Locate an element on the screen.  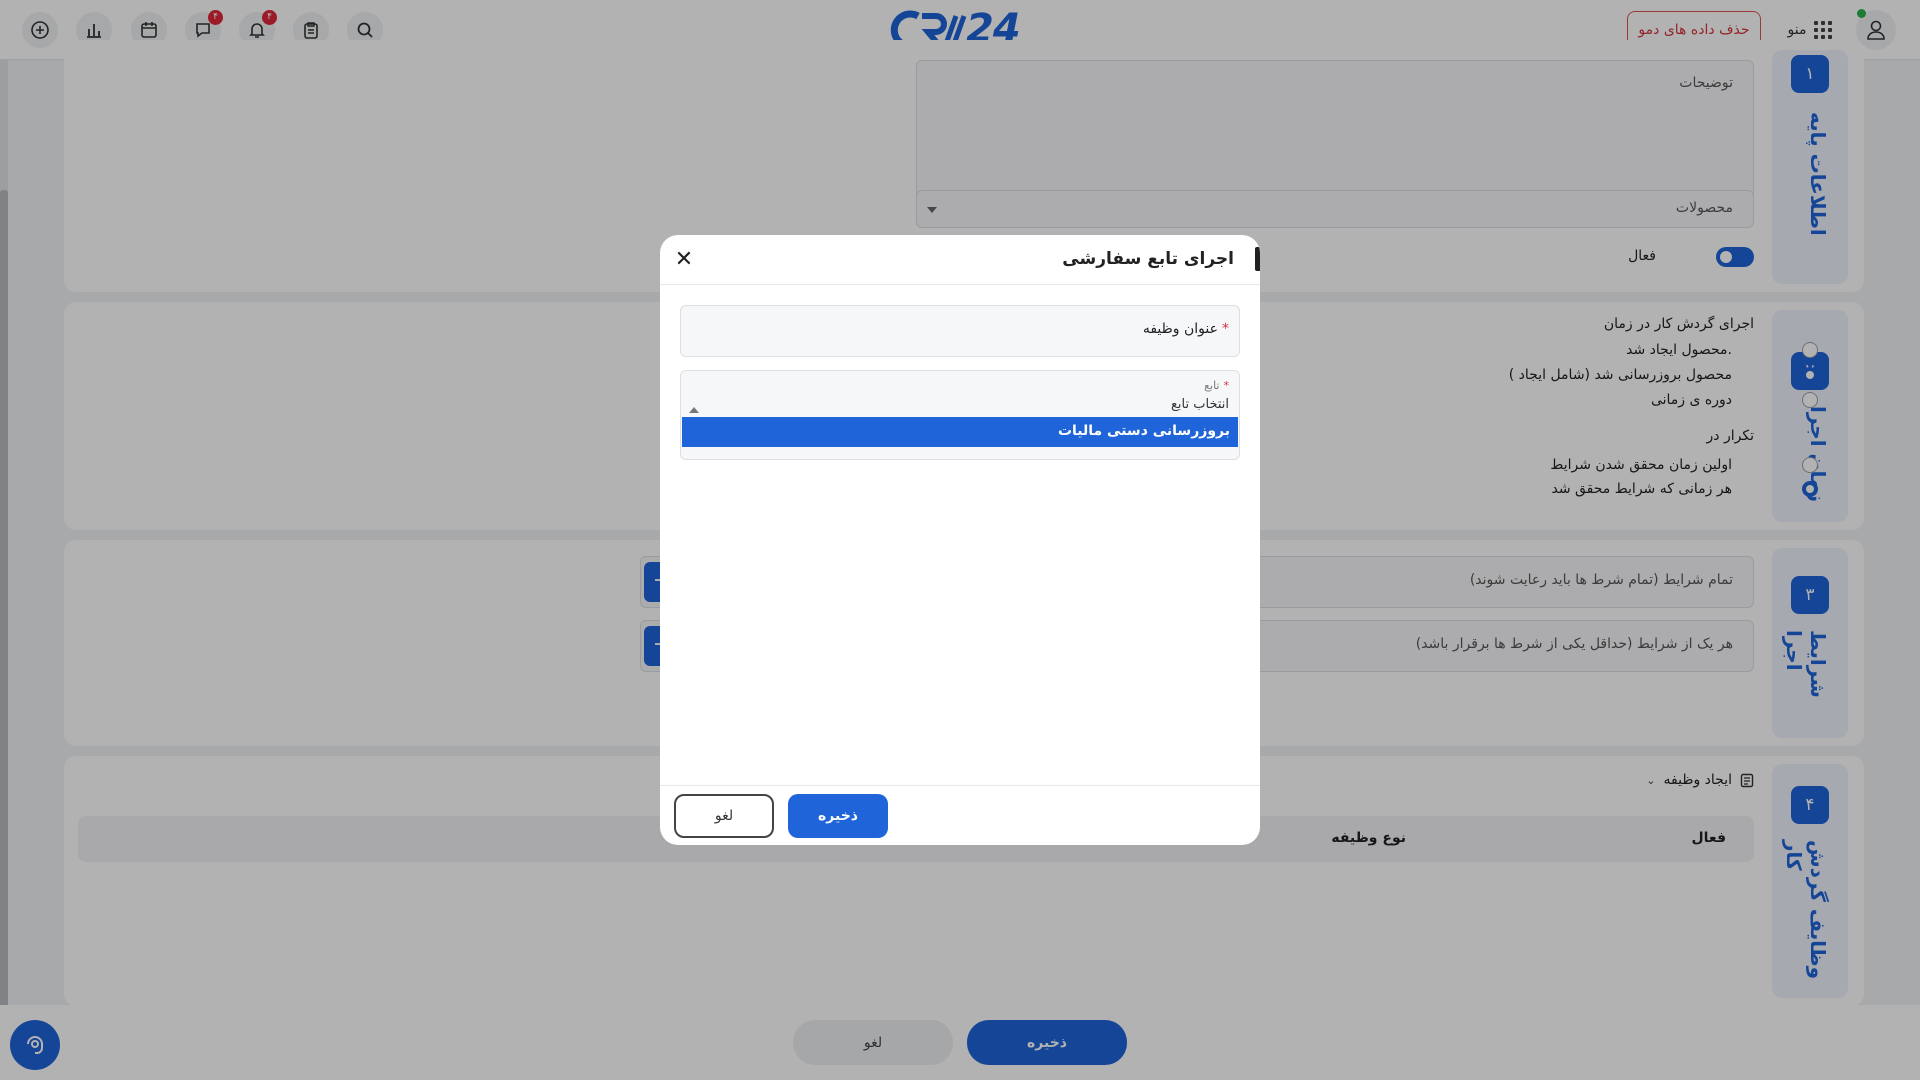
chevron-up-icon is located at coordinates (694, 410).